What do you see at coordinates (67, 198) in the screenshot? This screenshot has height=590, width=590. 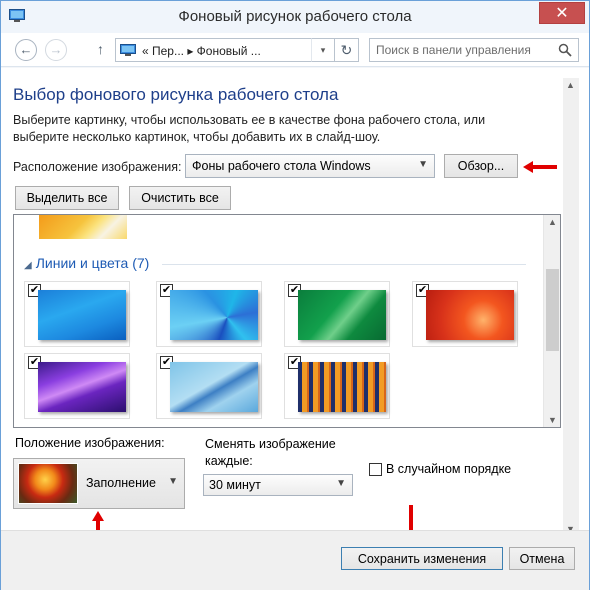 I see `select-all-button: Выделить все` at bounding box center [67, 198].